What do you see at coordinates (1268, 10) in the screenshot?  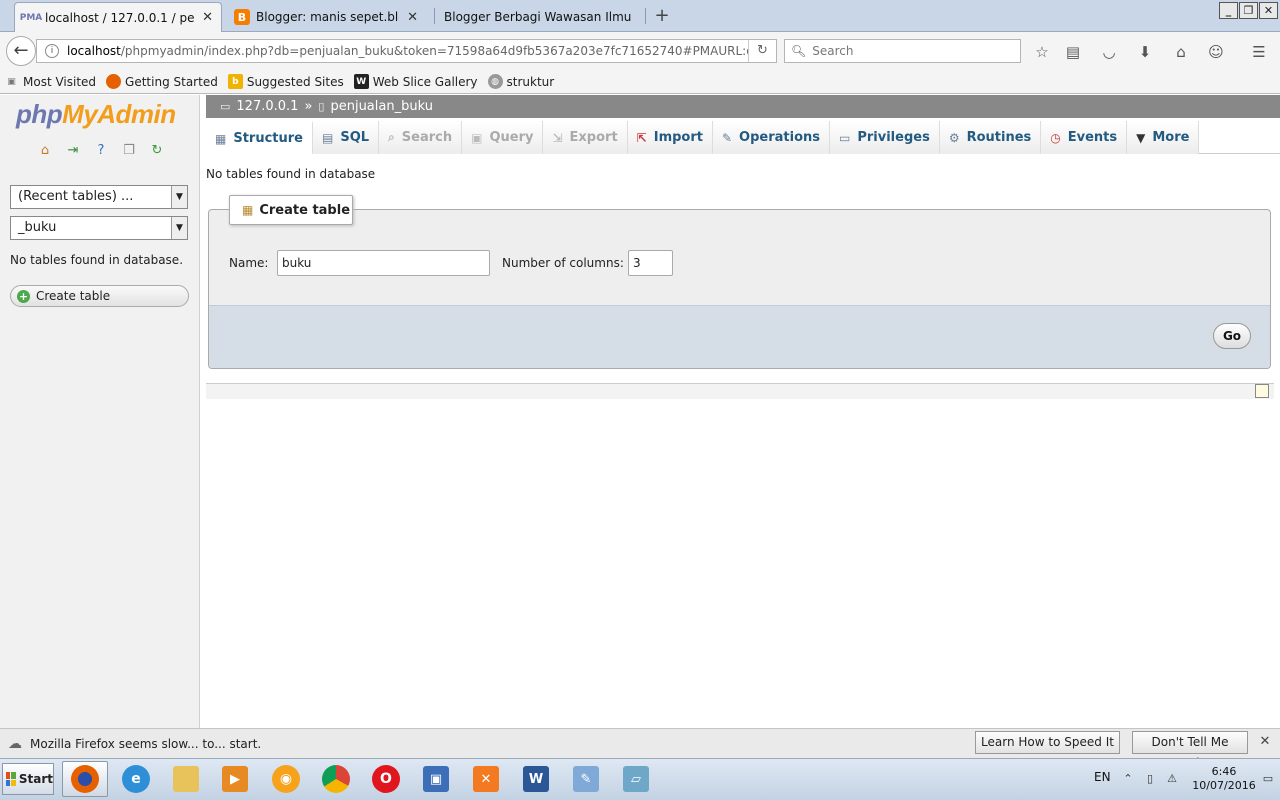 I see `close-window-icon: ✕` at bounding box center [1268, 10].